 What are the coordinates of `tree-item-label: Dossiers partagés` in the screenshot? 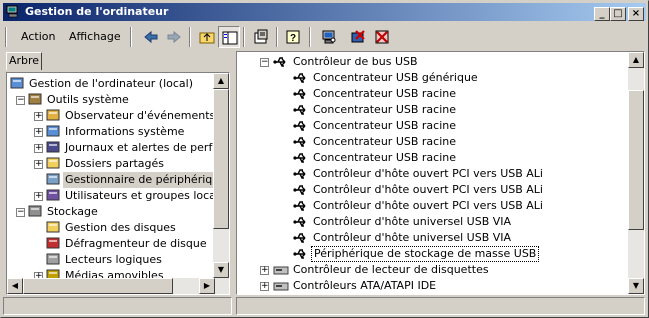 It's located at (115, 163).